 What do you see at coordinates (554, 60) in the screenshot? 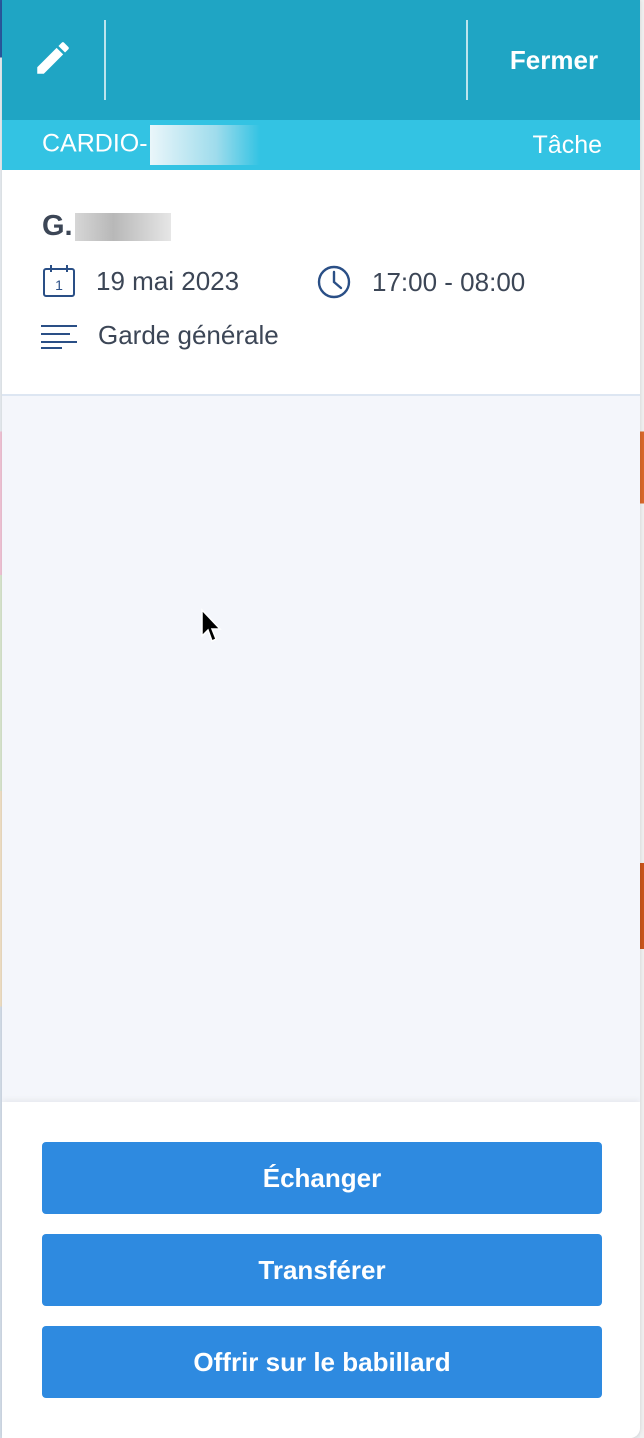
I see `close-button: Fermer` at bounding box center [554, 60].